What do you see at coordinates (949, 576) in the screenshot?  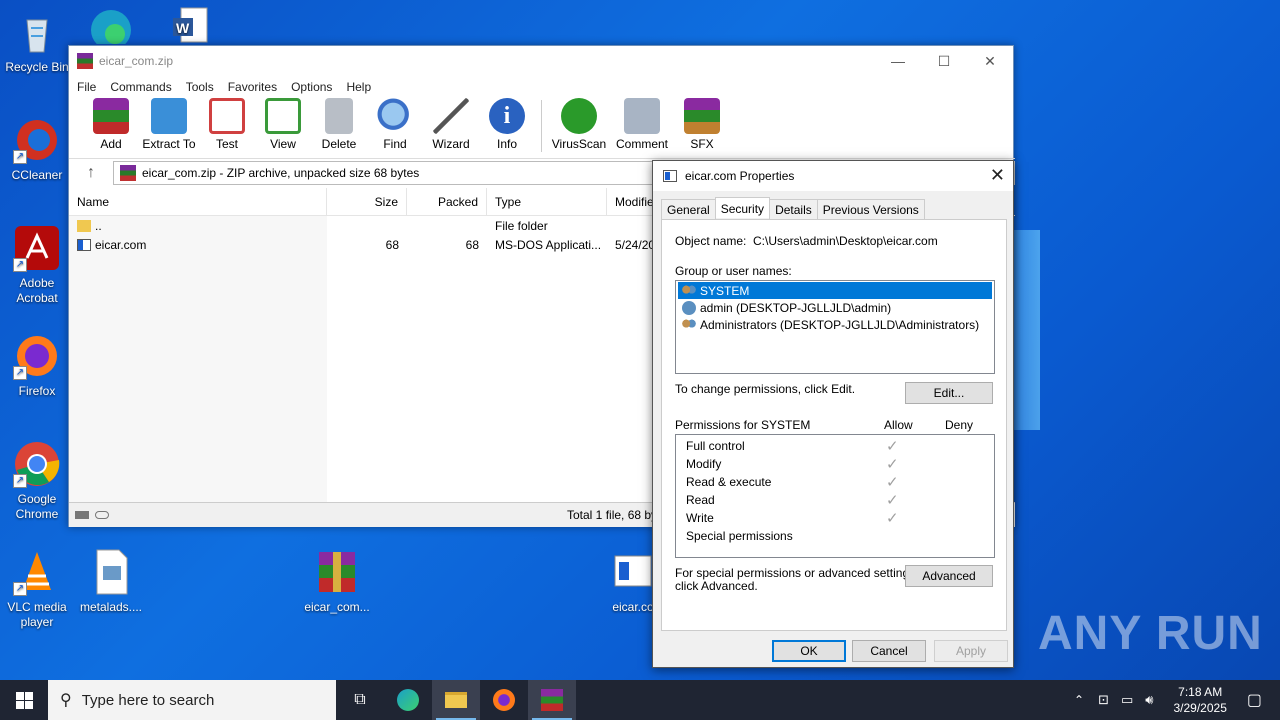 I see `advanced-button: Advanced` at bounding box center [949, 576].